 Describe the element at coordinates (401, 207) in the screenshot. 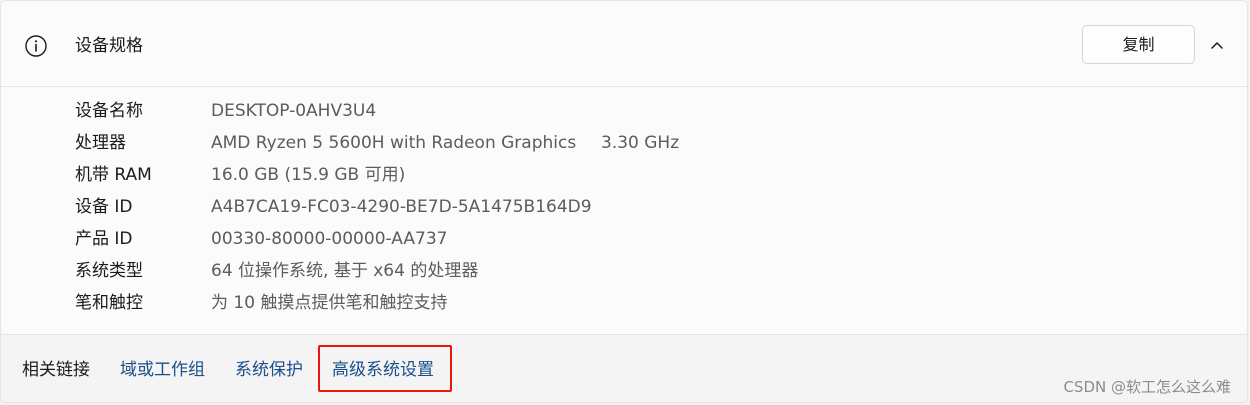

I see `spec-value: A4B7CA19-FC03-4290-BE7D-5A1475B164D9` at that location.